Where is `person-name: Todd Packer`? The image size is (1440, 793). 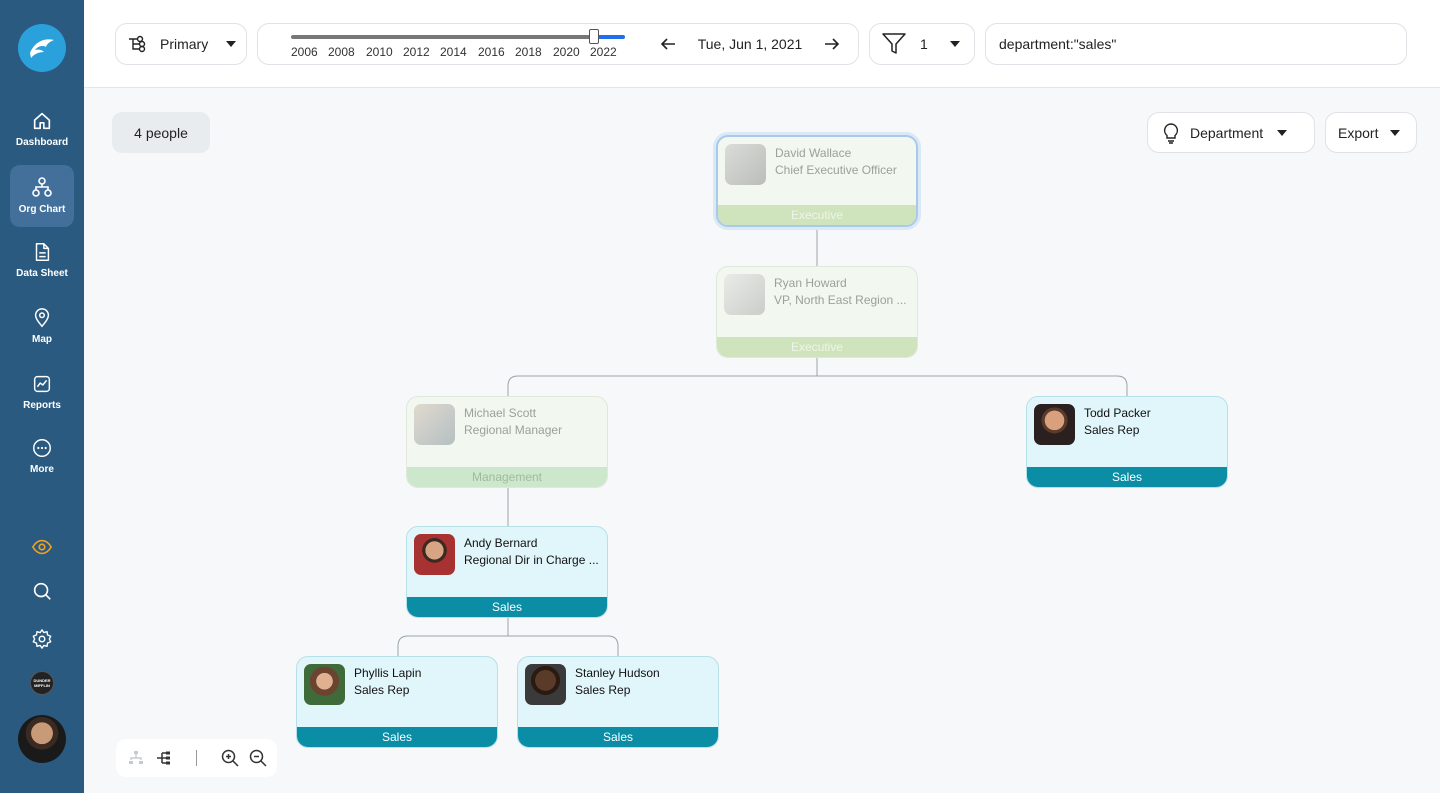 person-name: Todd Packer is located at coordinates (1117, 413).